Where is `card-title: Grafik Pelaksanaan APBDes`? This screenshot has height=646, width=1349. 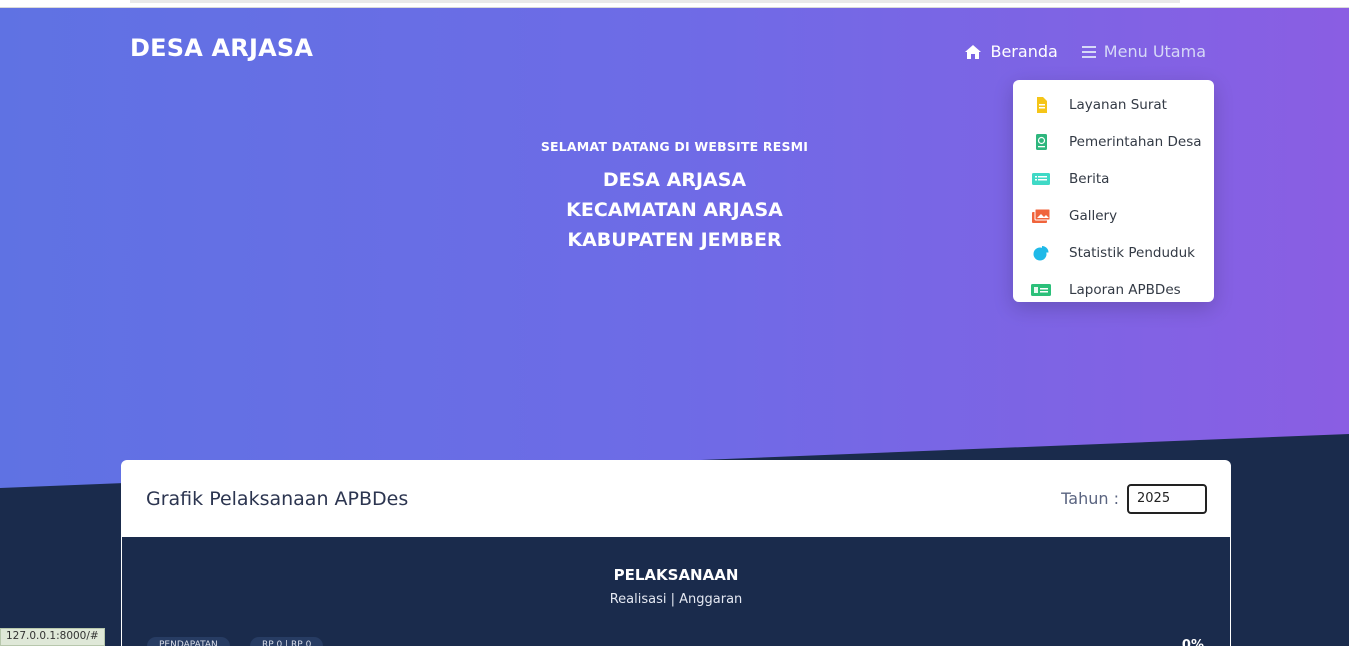 card-title: Grafik Pelaksanaan APBDes is located at coordinates (277, 498).